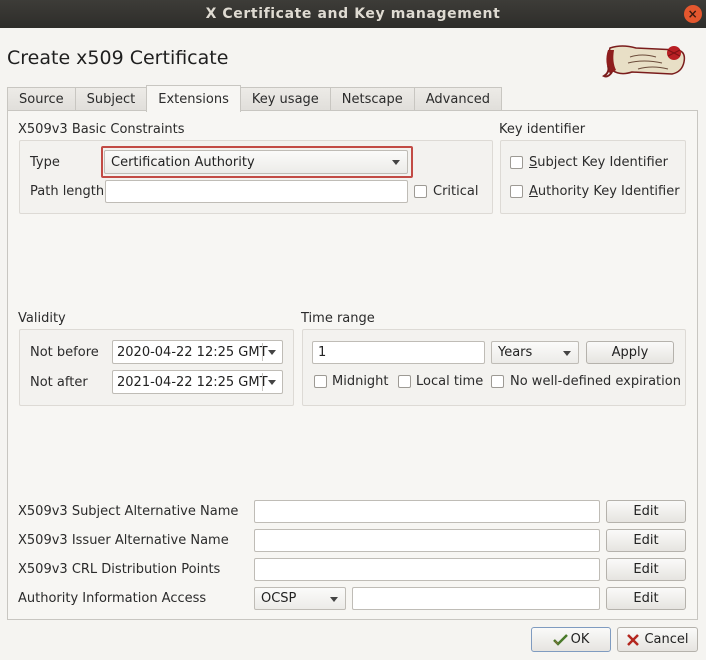 The height and width of the screenshot is (660, 706). Describe the element at coordinates (300, 598) in the screenshot. I see `aia-method-select: OCSP` at that location.